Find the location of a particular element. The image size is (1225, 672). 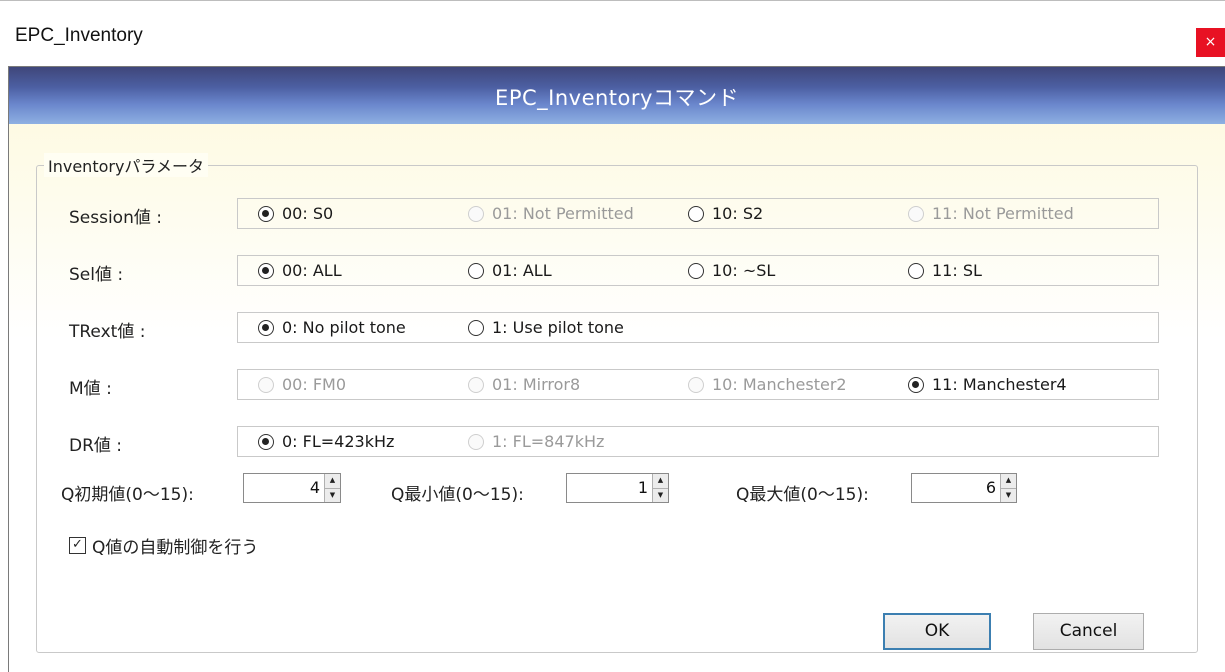

option-label: 11: Not Permitted is located at coordinates (1003, 213).